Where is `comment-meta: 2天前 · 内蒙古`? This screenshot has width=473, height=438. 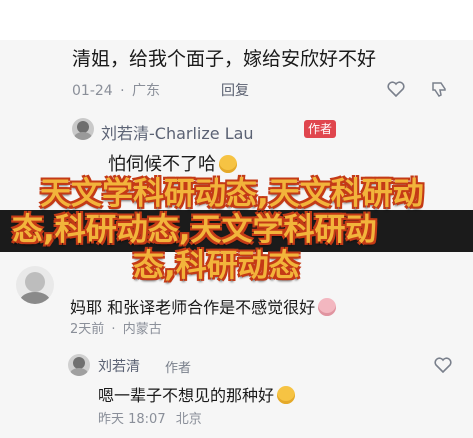
comment-meta: 2天前 · 内蒙古 is located at coordinates (116, 329).